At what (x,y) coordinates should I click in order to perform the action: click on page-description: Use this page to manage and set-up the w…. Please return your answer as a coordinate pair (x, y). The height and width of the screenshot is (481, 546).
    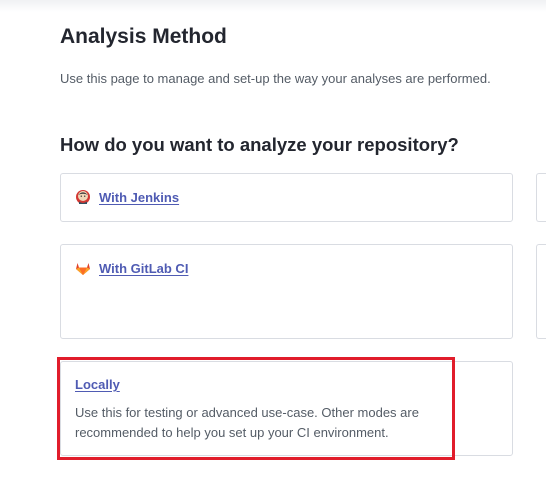
    Looking at the image, I should click on (275, 78).